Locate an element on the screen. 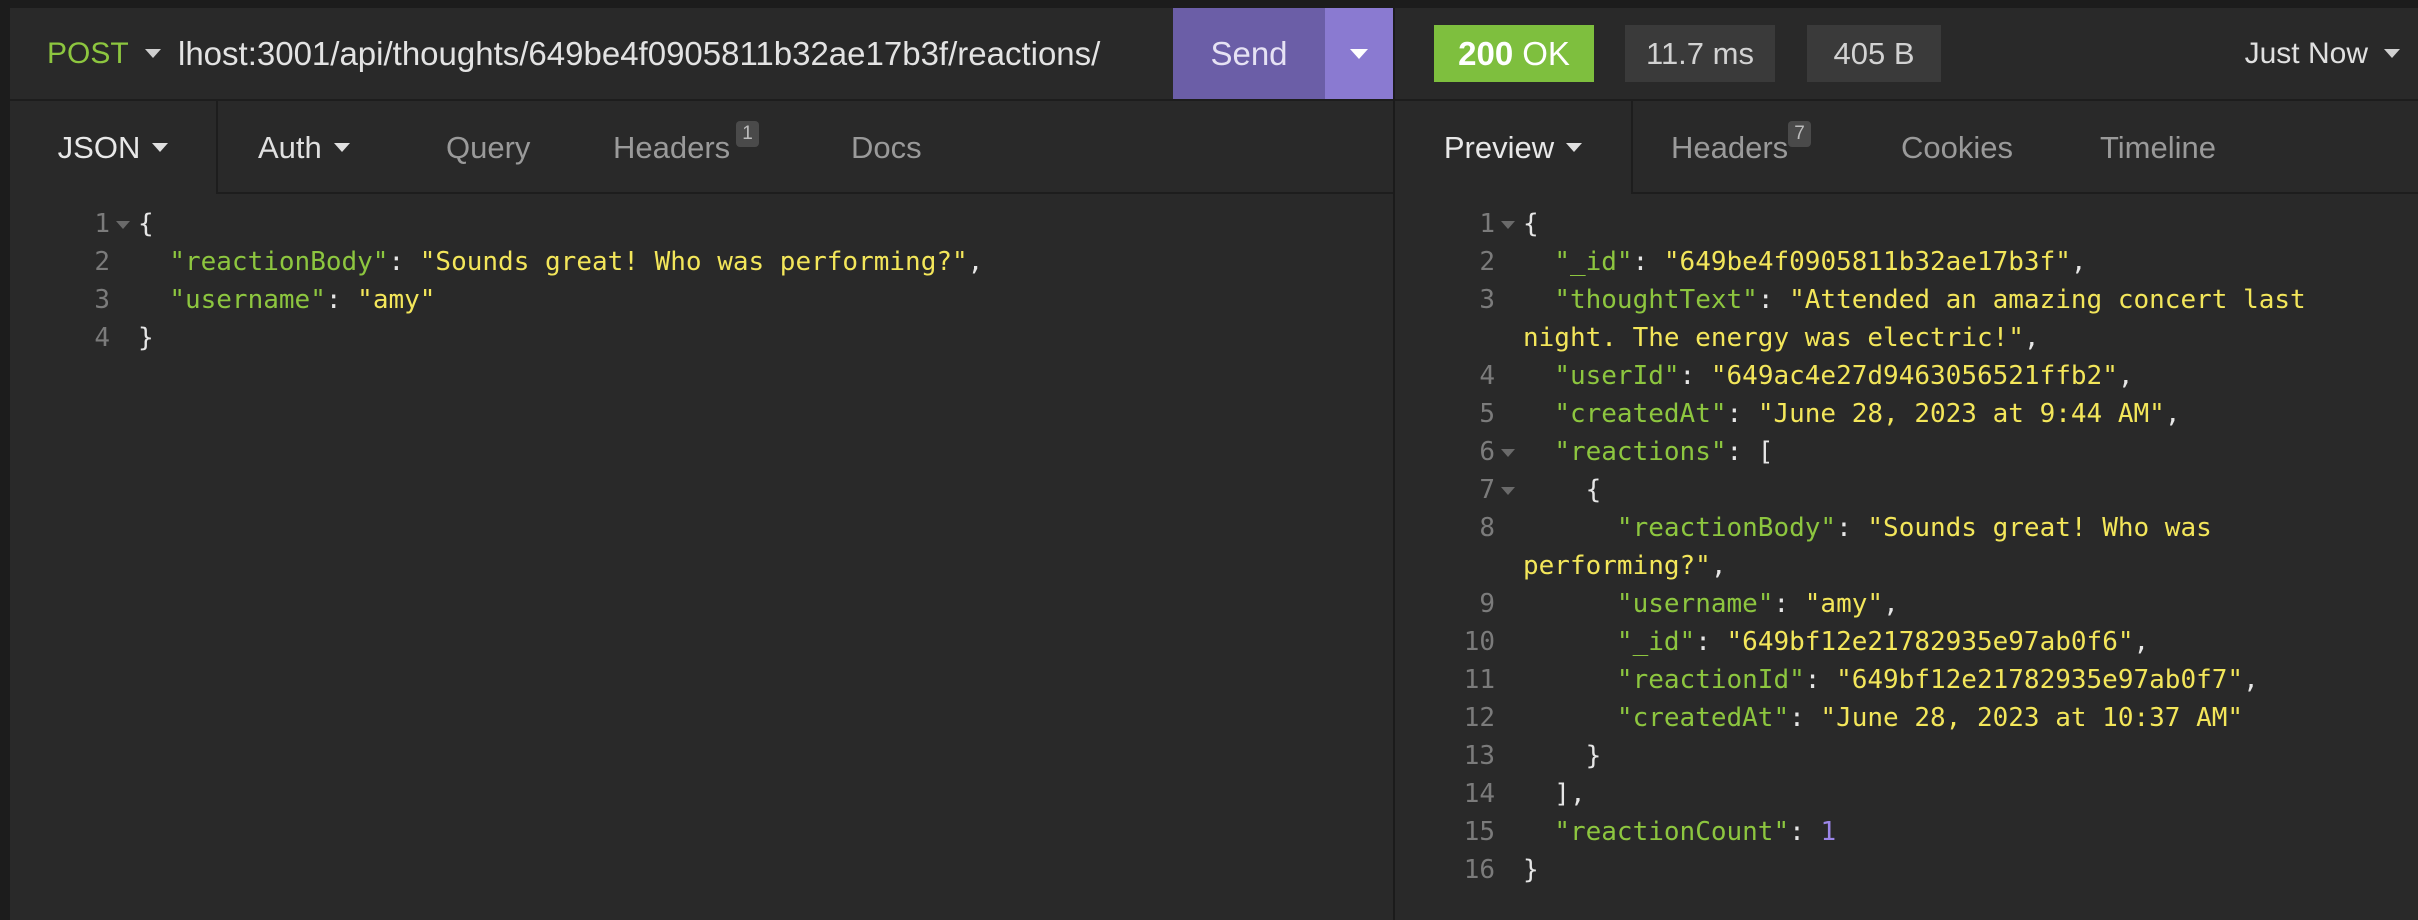 This screenshot has width=2418, height=920. tab-preview: Preview is located at coordinates (1514, 147).